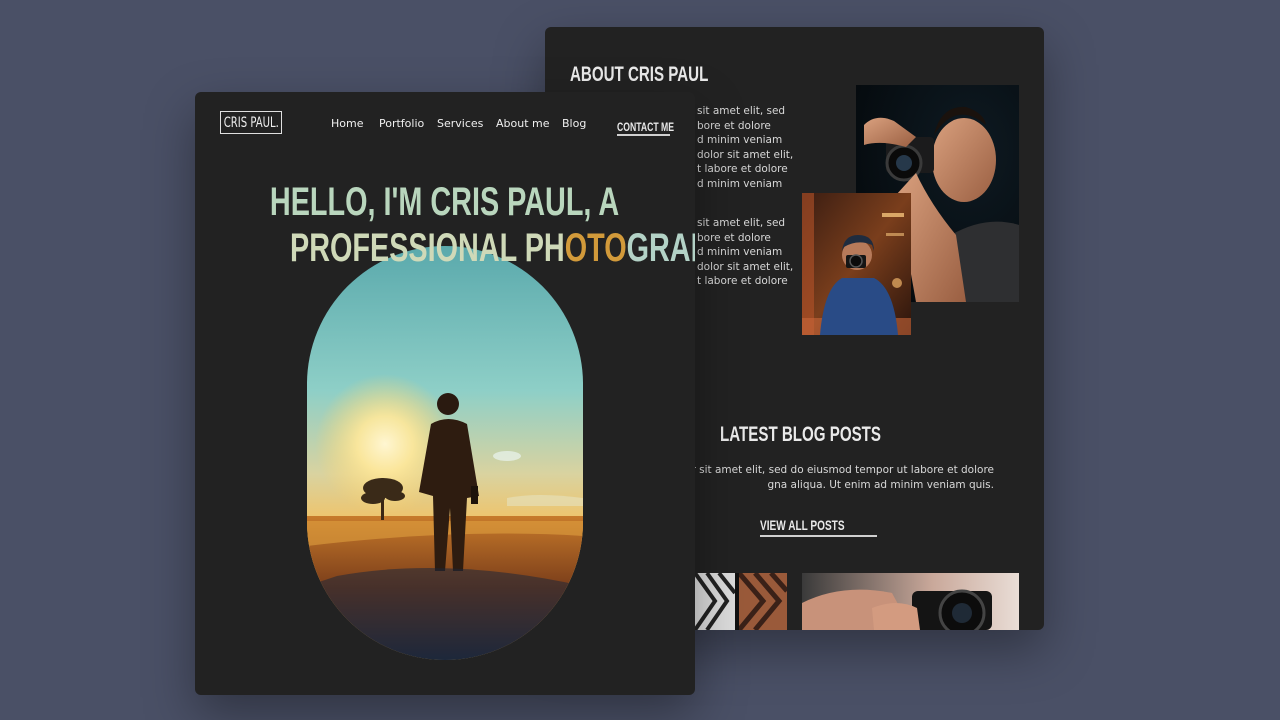  Describe the element at coordinates (801, 434) in the screenshot. I see `blog-title: LATEST BLOG POSTS` at that location.